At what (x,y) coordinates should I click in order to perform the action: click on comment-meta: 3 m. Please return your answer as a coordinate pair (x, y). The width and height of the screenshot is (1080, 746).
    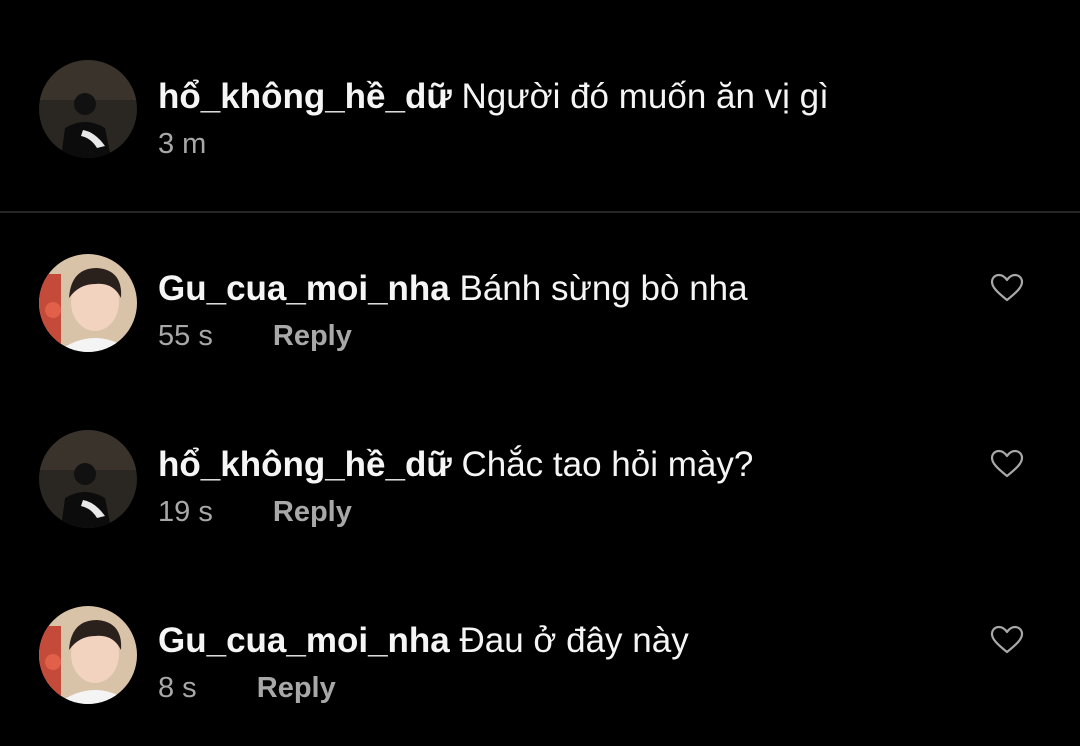
    Looking at the image, I should click on (182, 144).